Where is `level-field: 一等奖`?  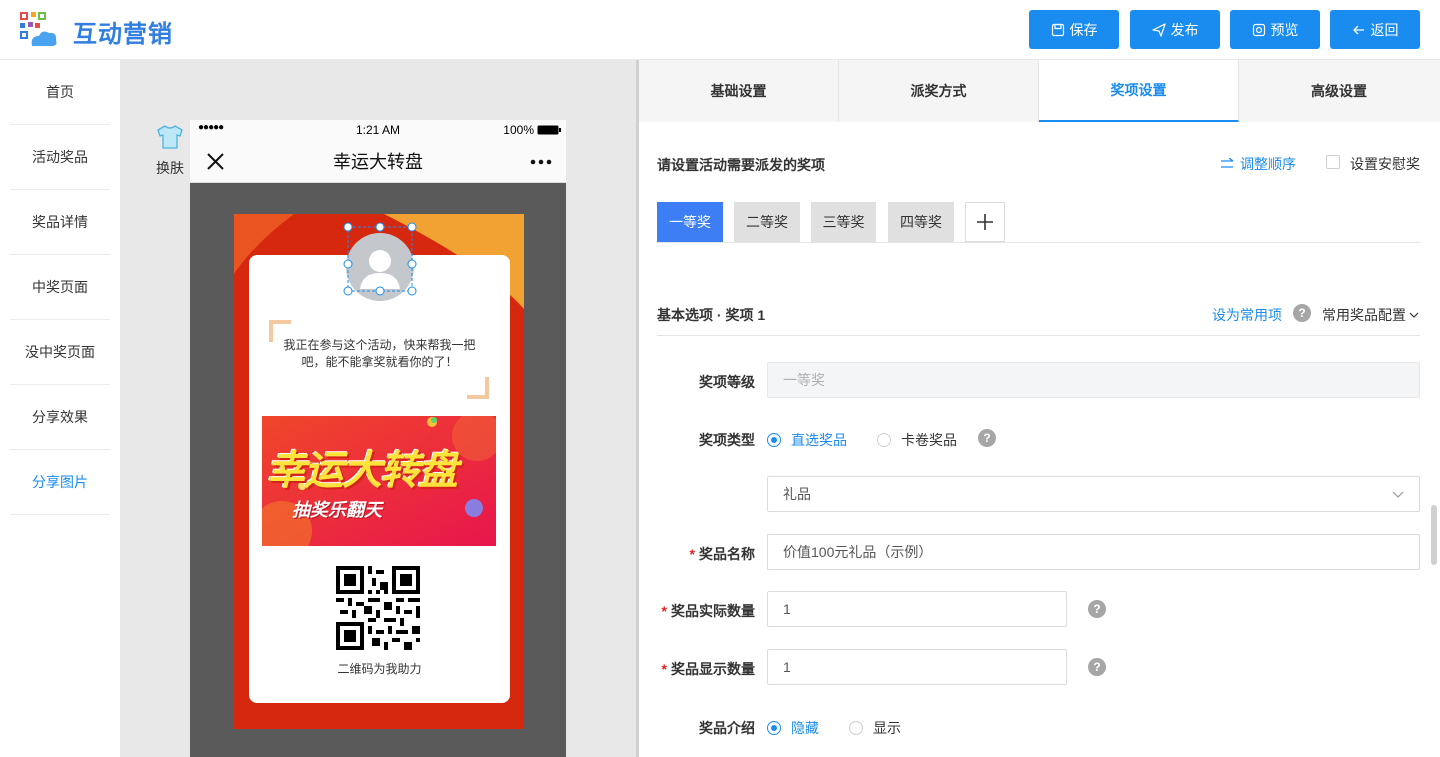 level-field: 一等奖 is located at coordinates (1093, 380).